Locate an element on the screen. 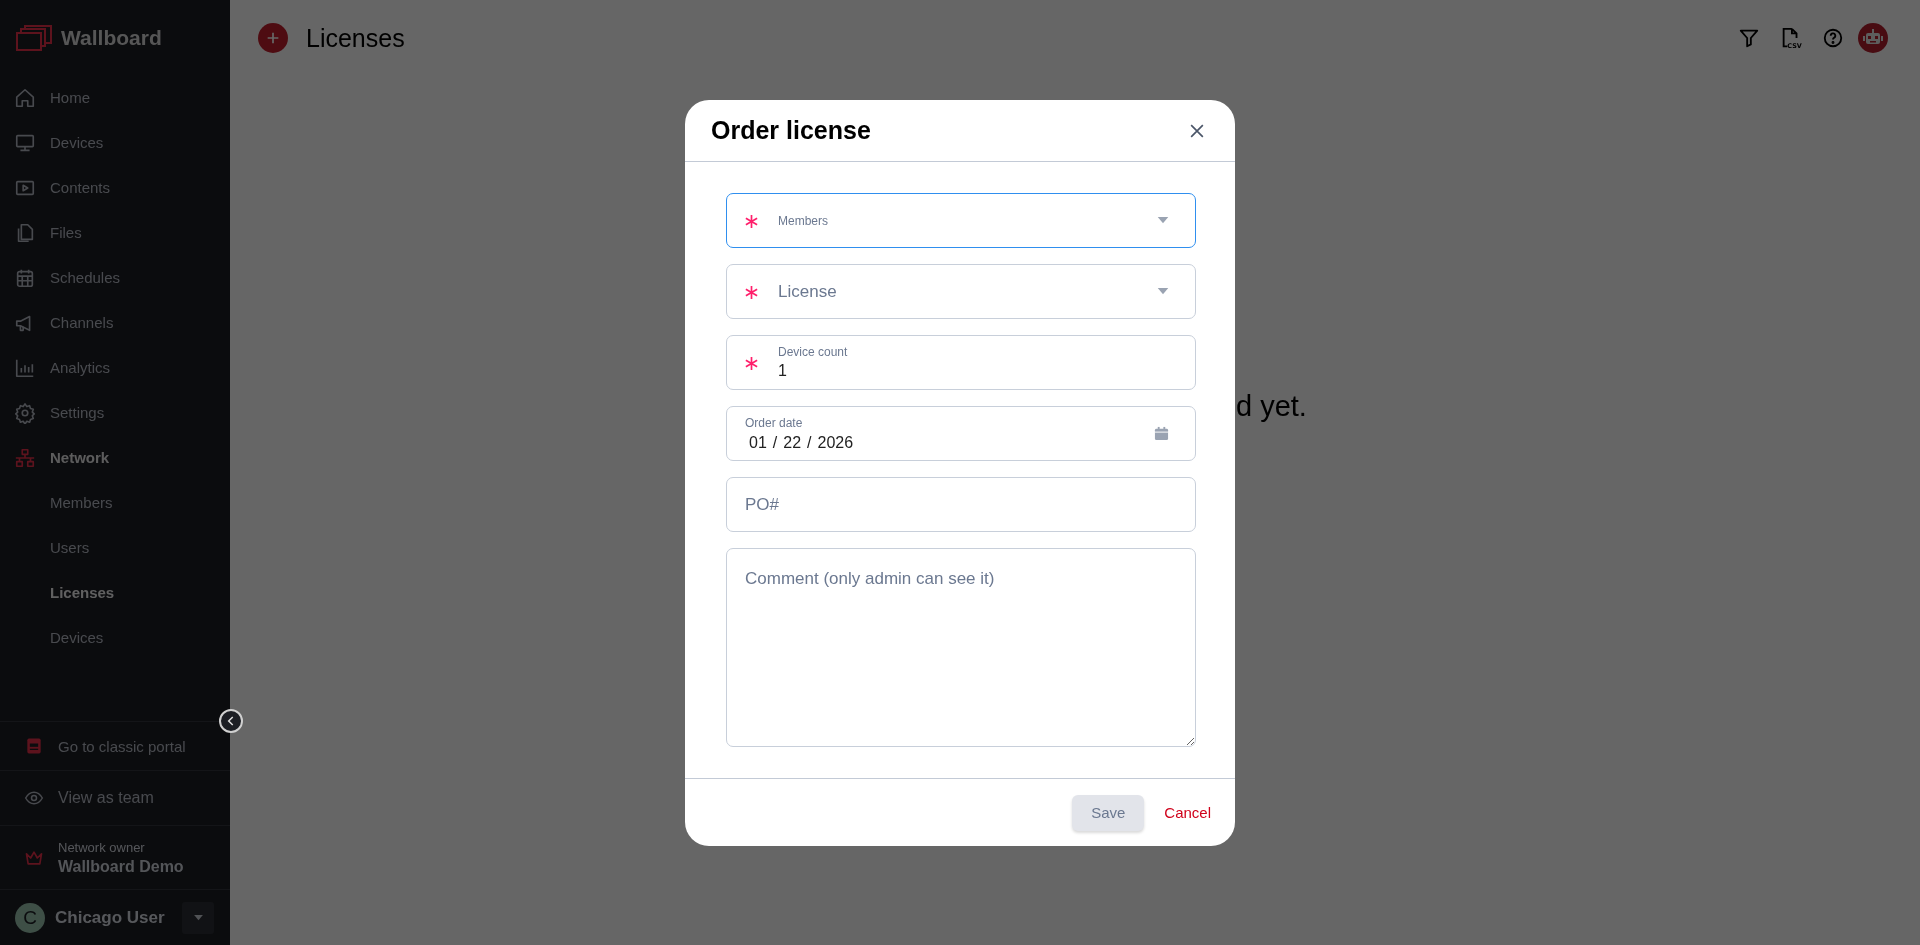  nav-item: Channels is located at coordinates (115, 322).